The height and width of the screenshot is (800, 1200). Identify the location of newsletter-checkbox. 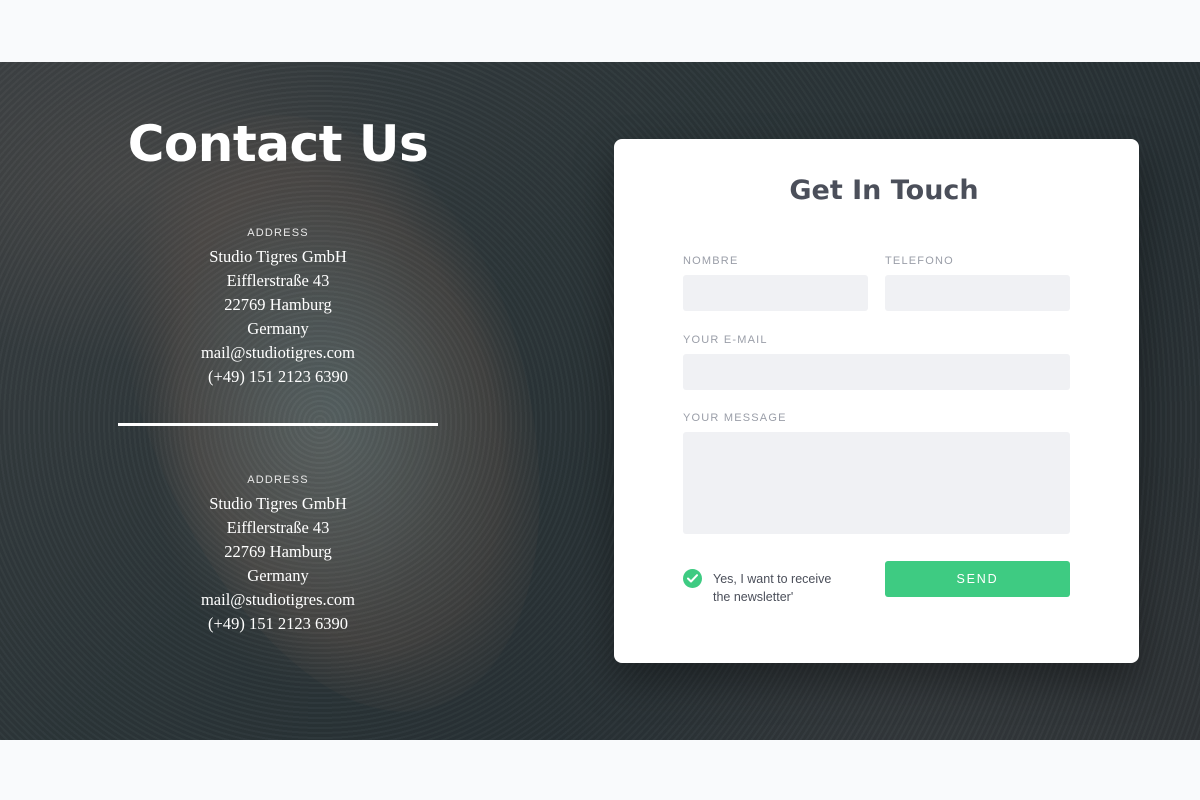
(692, 578).